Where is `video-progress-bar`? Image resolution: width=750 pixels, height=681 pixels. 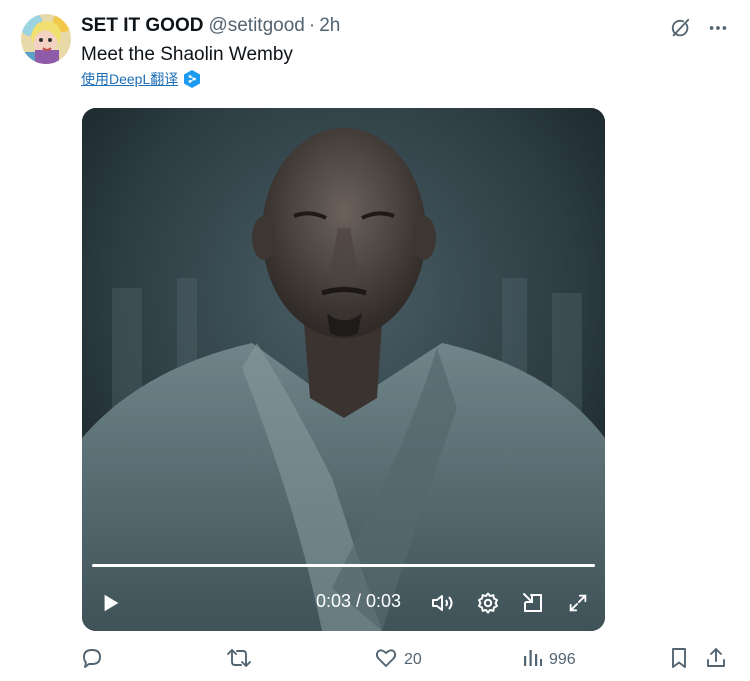 video-progress-bar is located at coordinates (343, 565).